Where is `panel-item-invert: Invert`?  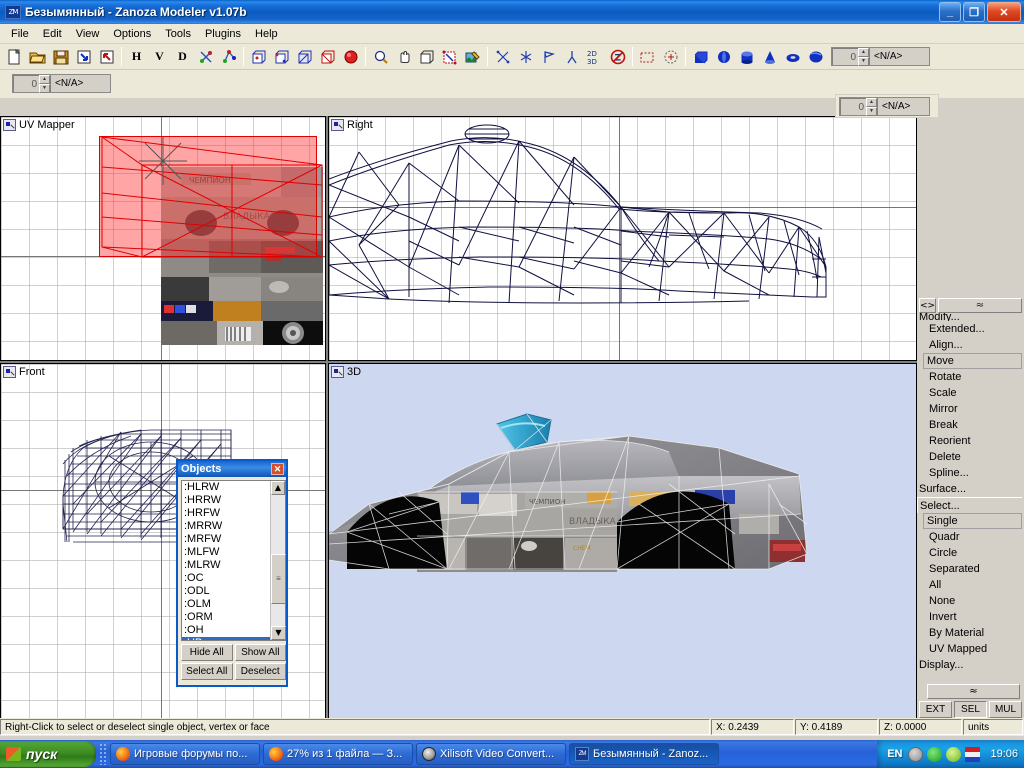
panel-item-invert: Invert is located at coordinates (970, 617).